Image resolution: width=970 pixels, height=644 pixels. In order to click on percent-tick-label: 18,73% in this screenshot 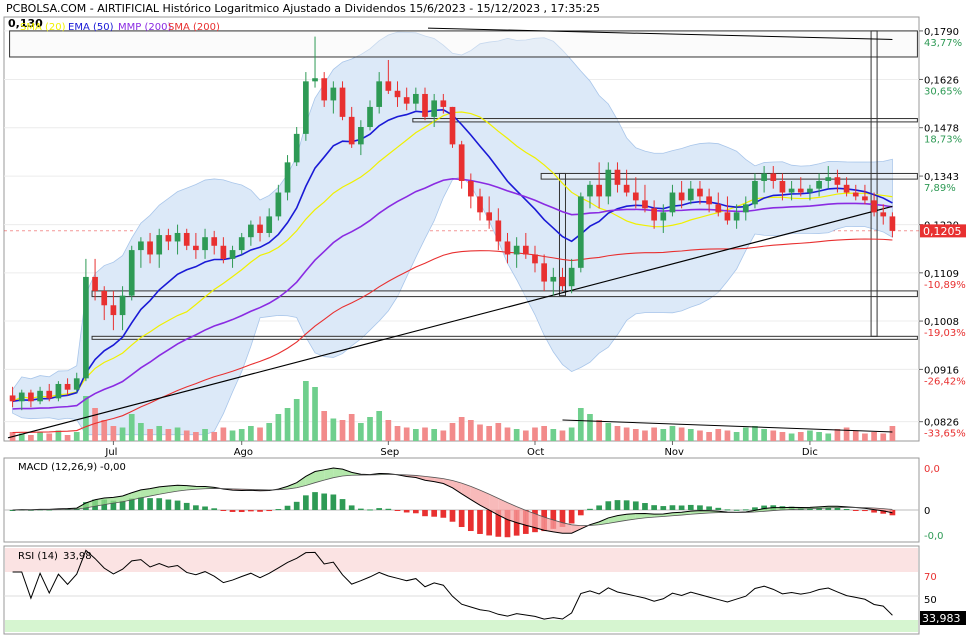, I will do `click(943, 140)`.